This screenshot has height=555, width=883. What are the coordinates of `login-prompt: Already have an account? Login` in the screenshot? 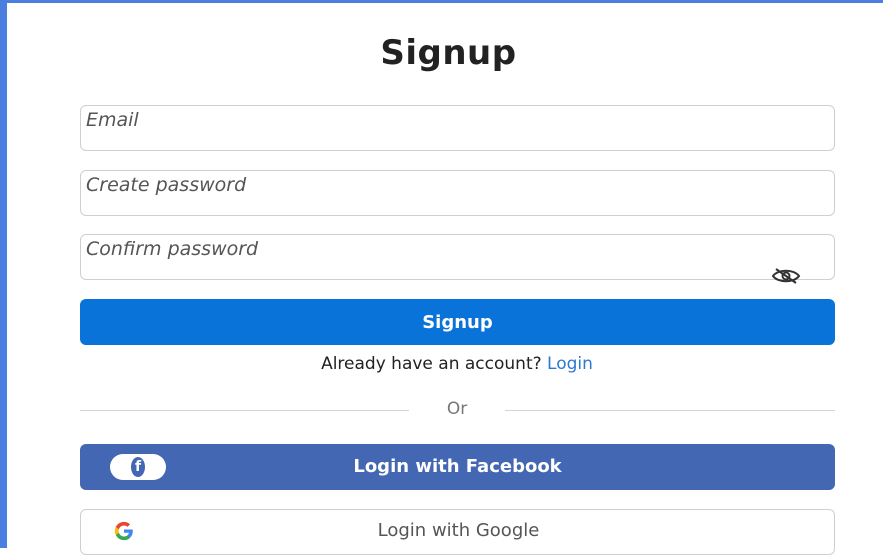 It's located at (445, 364).